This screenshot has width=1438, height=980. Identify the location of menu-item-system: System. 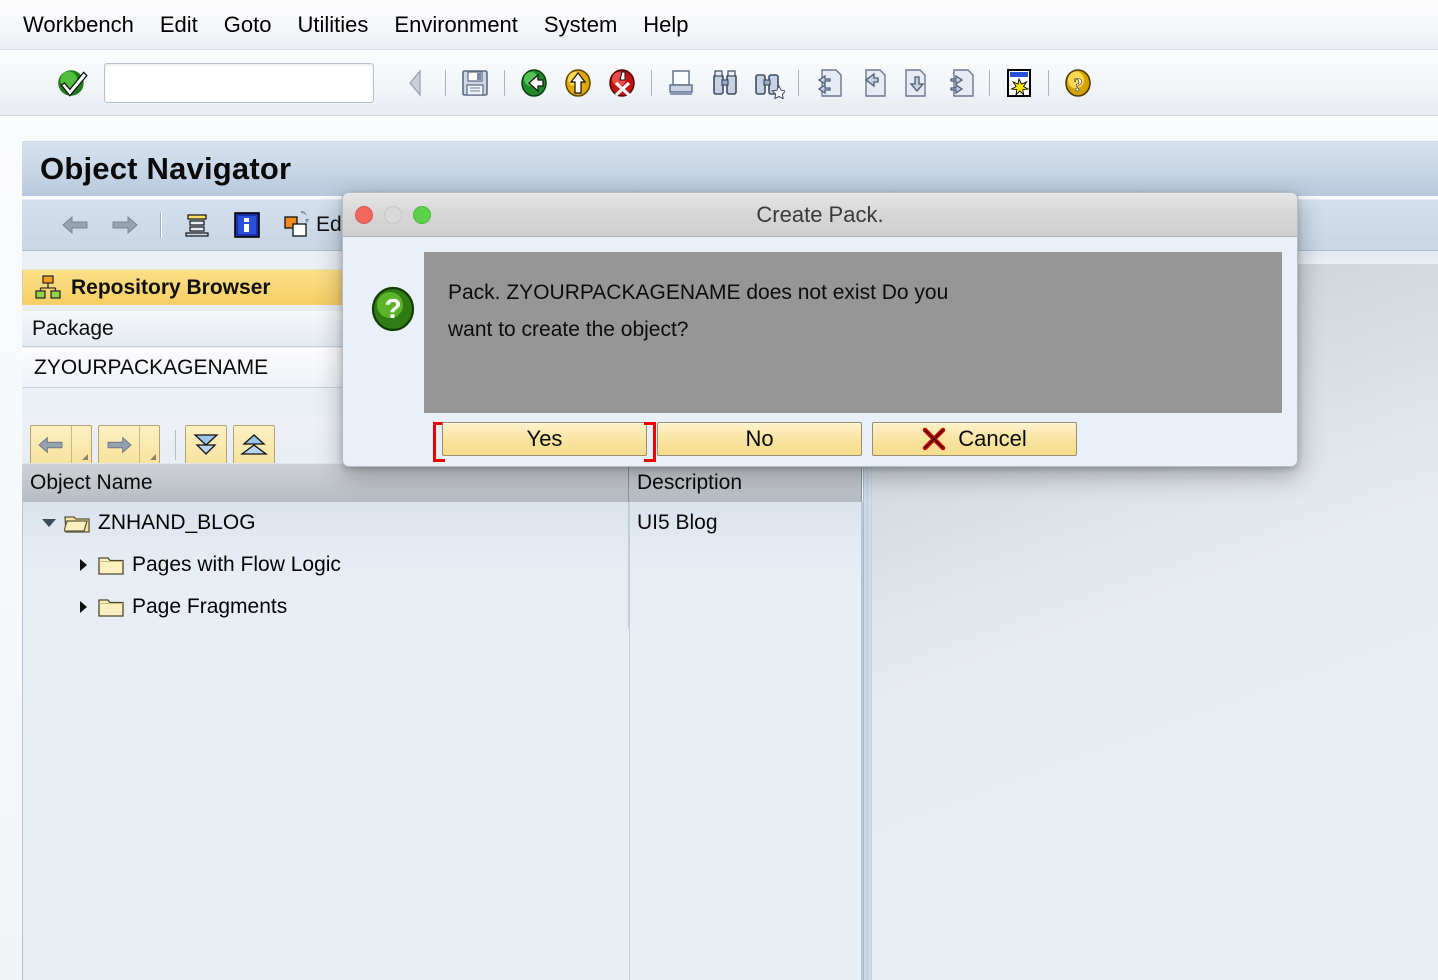
(580, 25).